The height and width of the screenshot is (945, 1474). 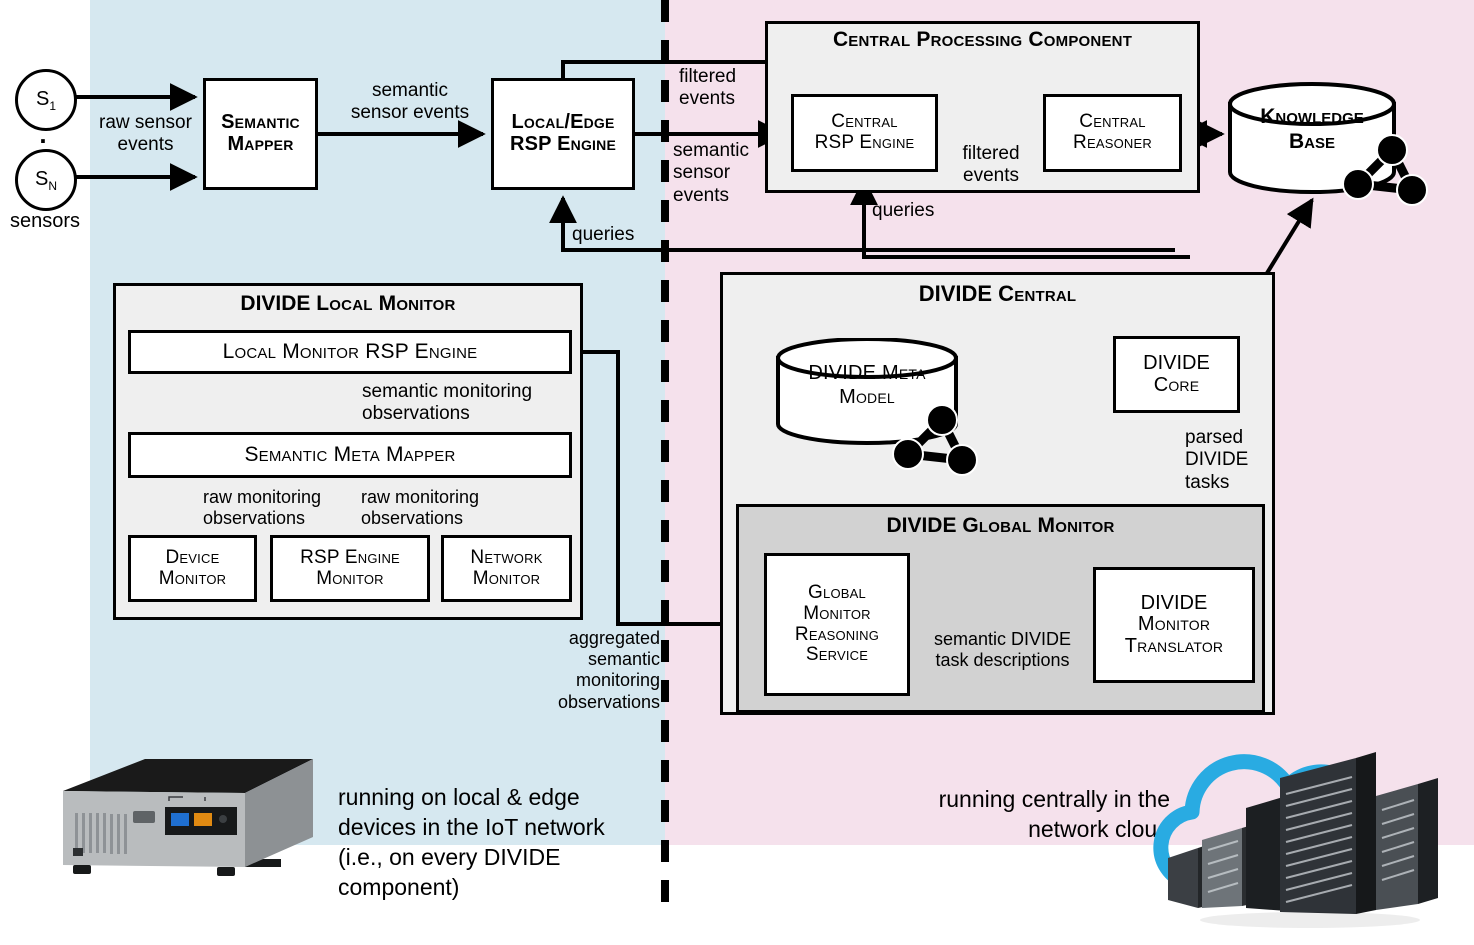 What do you see at coordinates (864, 142) in the screenshot?
I see `central-rsp-line2: RSP Engine` at bounding box center [864, 142].